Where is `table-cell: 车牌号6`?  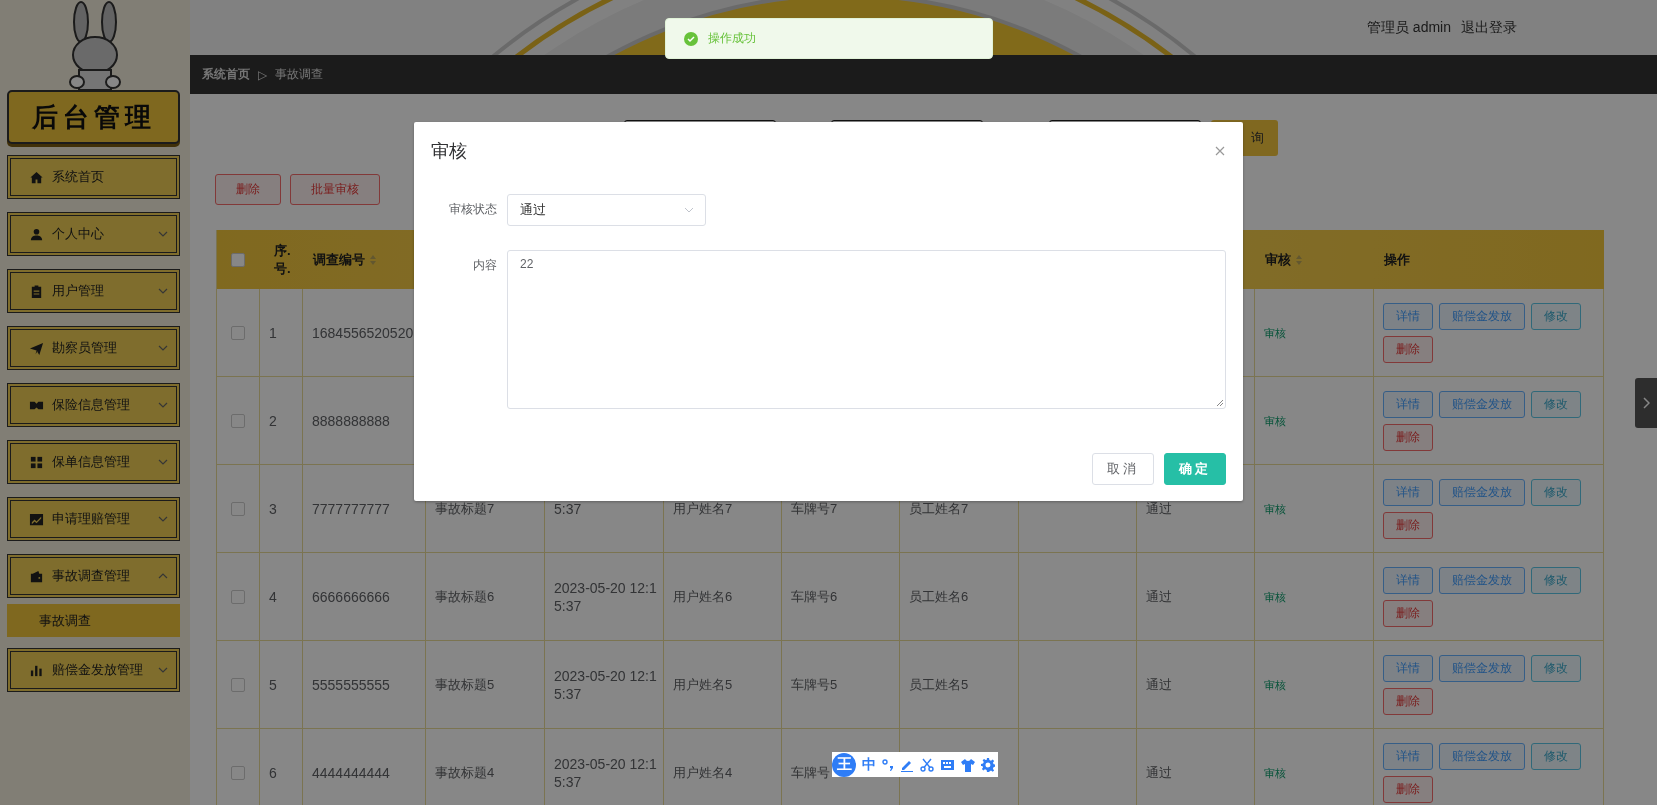
table-cell: 车牌号6 is located at coordinates (841, 597).